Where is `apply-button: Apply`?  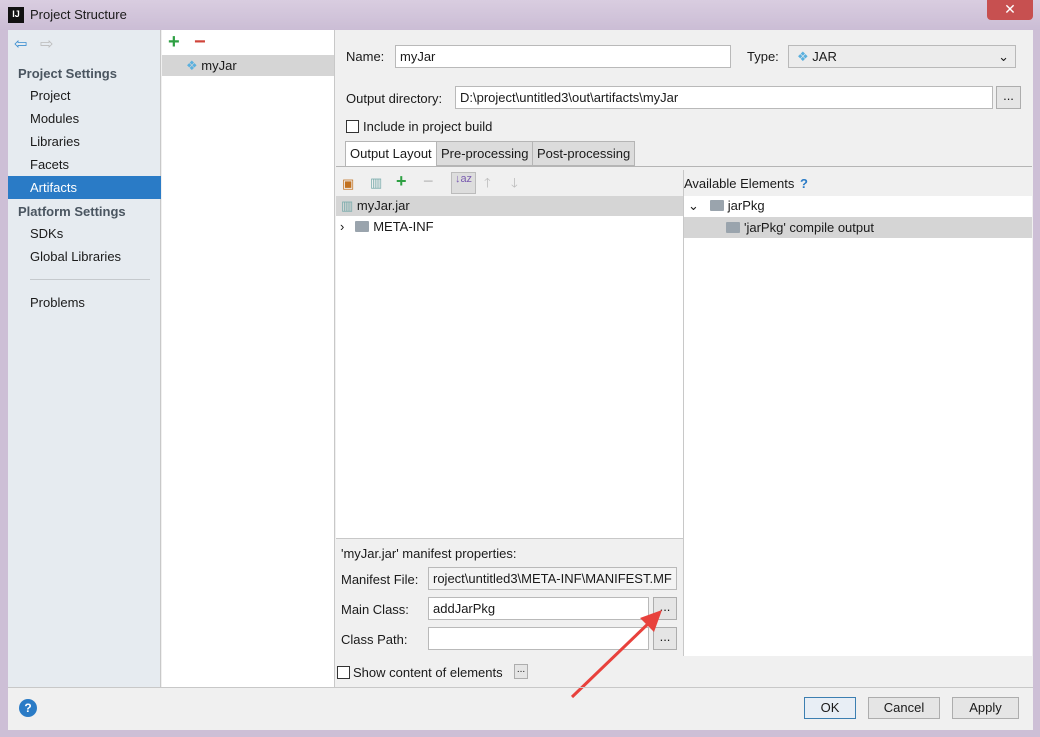 apply-button: Apply is located at coordinates (985, 708).